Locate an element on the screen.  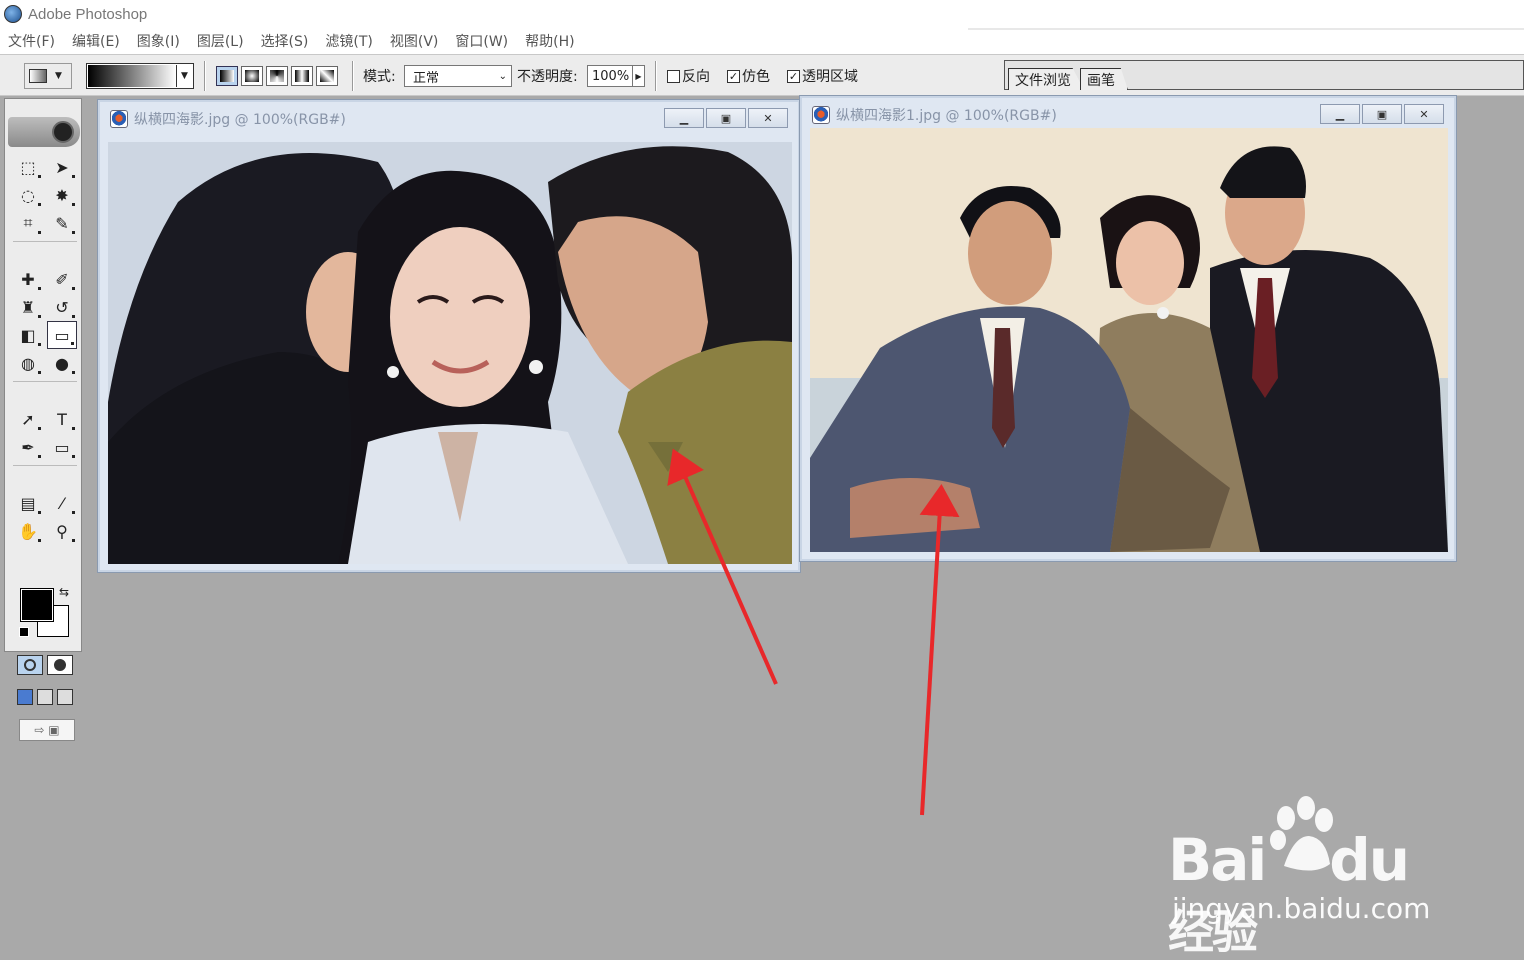
brush-tool-icon: ✐ is located at coordinates (62, 279).